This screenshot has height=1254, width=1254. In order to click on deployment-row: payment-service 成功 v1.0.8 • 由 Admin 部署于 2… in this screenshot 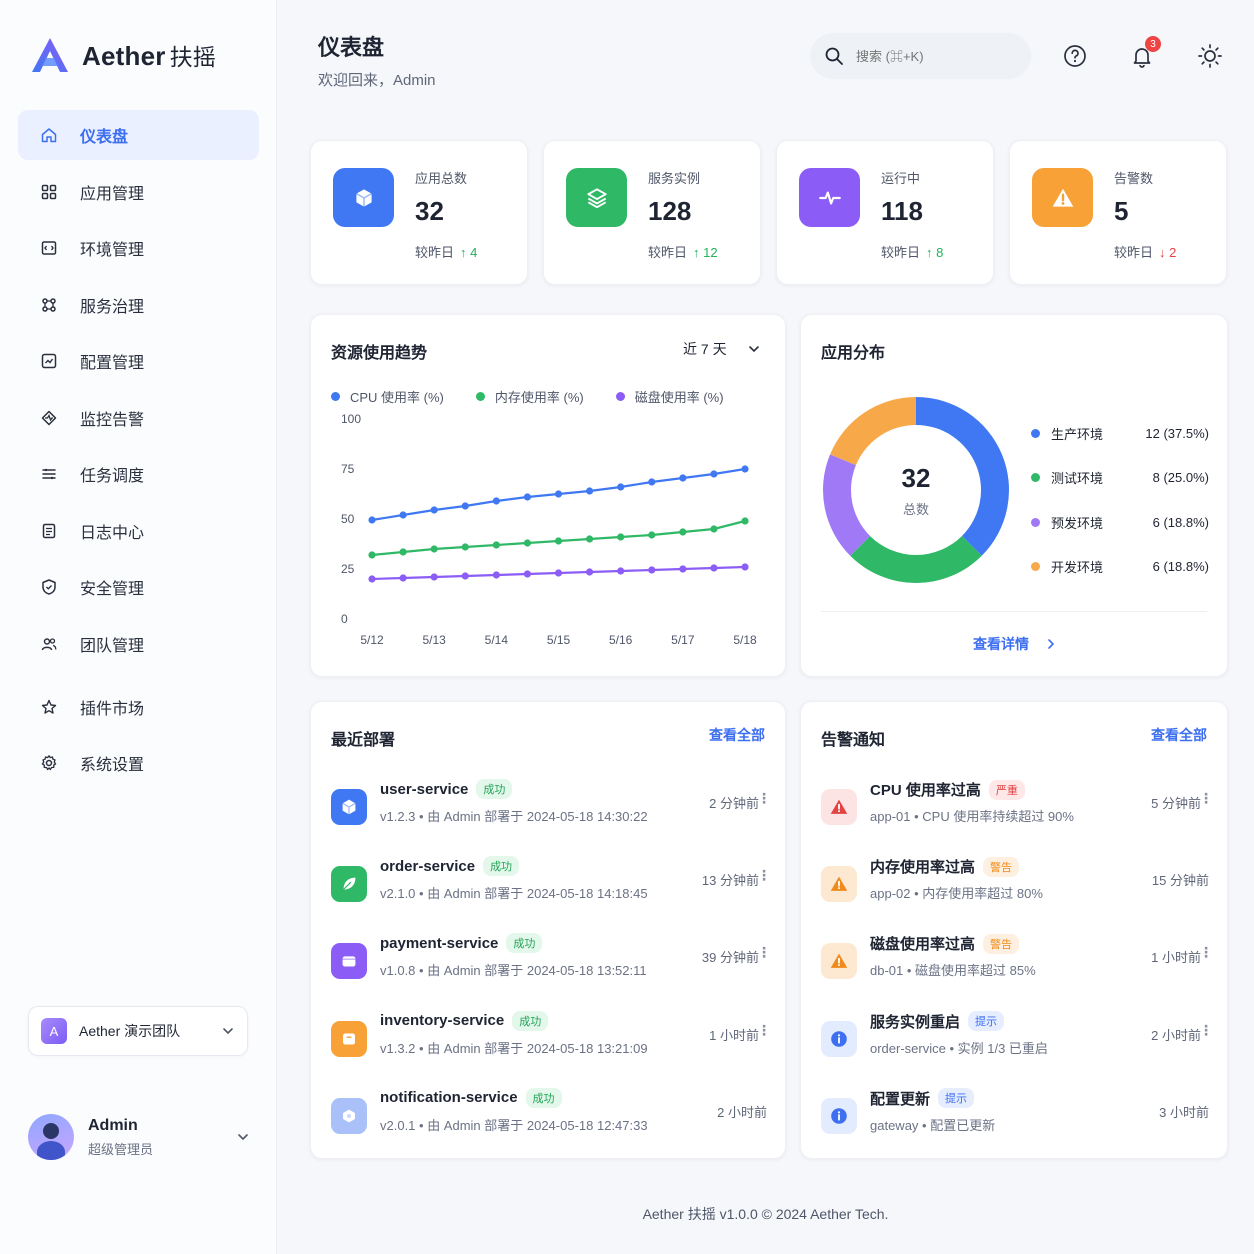, I will do `click(553, 961)`.